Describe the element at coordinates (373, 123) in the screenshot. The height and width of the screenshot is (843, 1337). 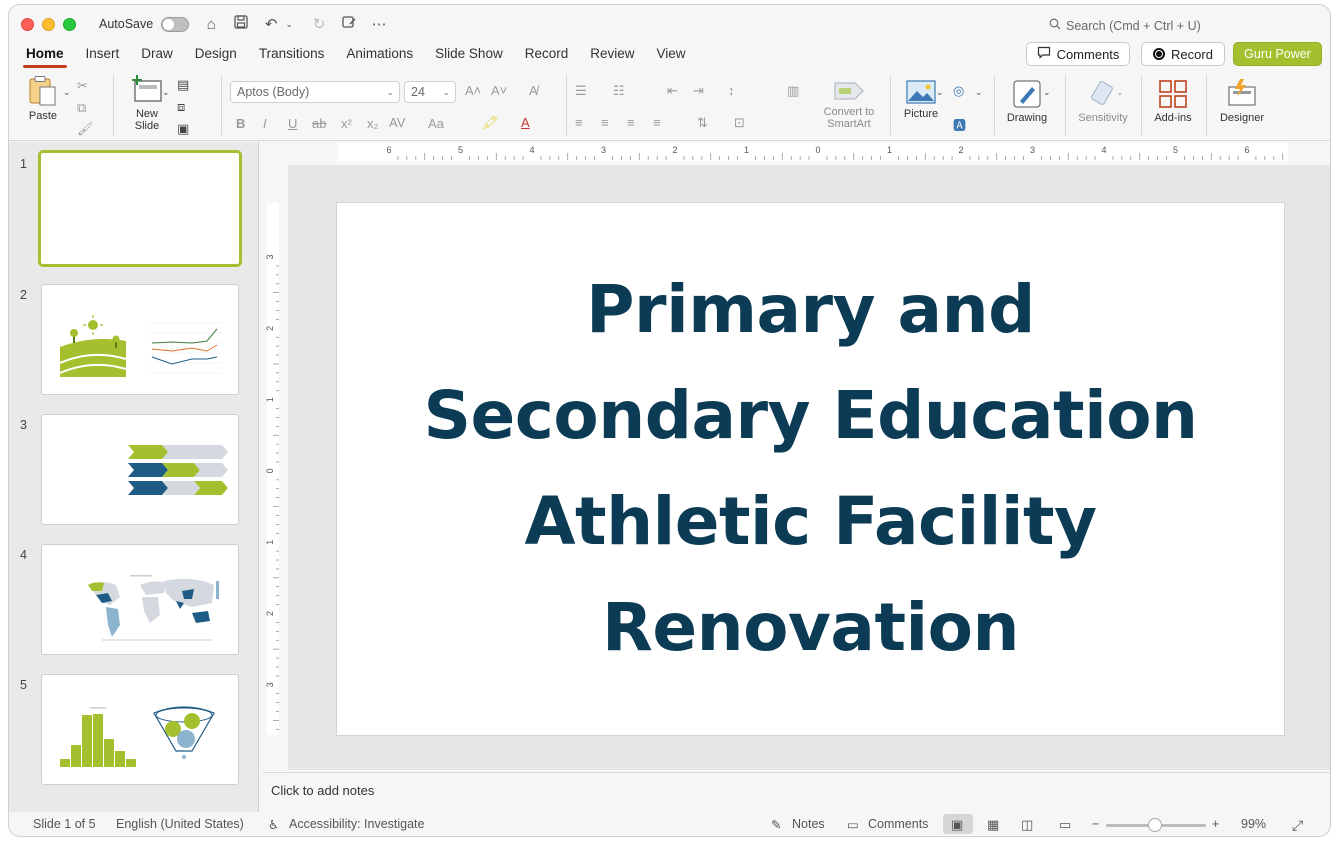
I see `subscript-icon: x₂` at that location.